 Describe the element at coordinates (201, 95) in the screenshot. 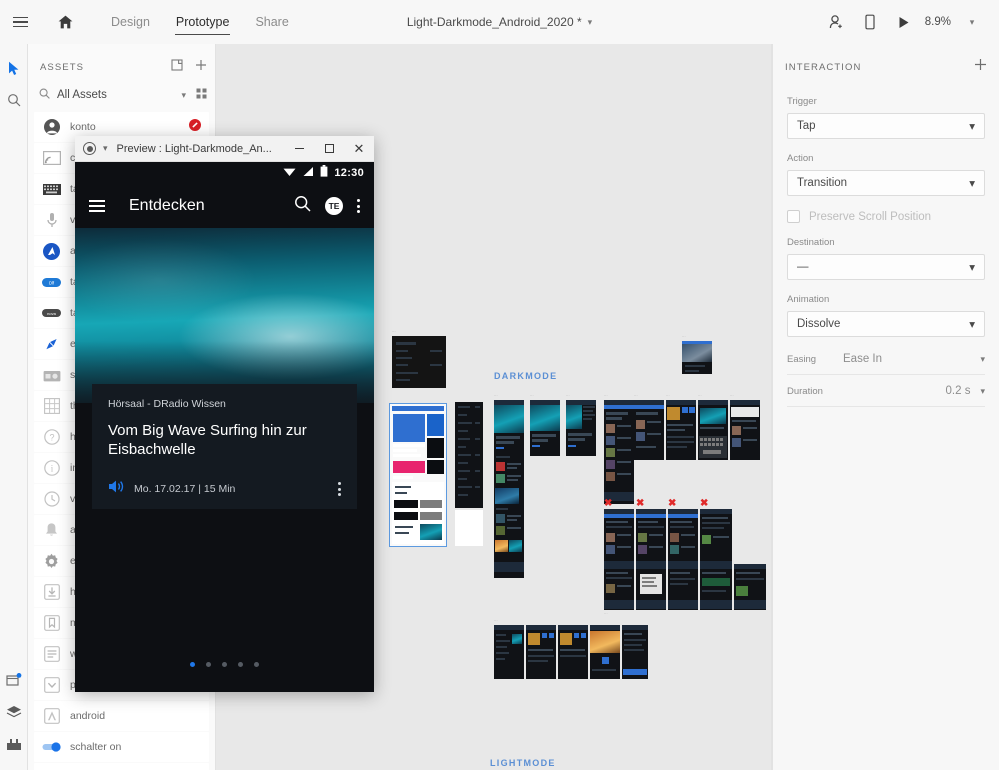

I see `grid-view-icon` at that location.